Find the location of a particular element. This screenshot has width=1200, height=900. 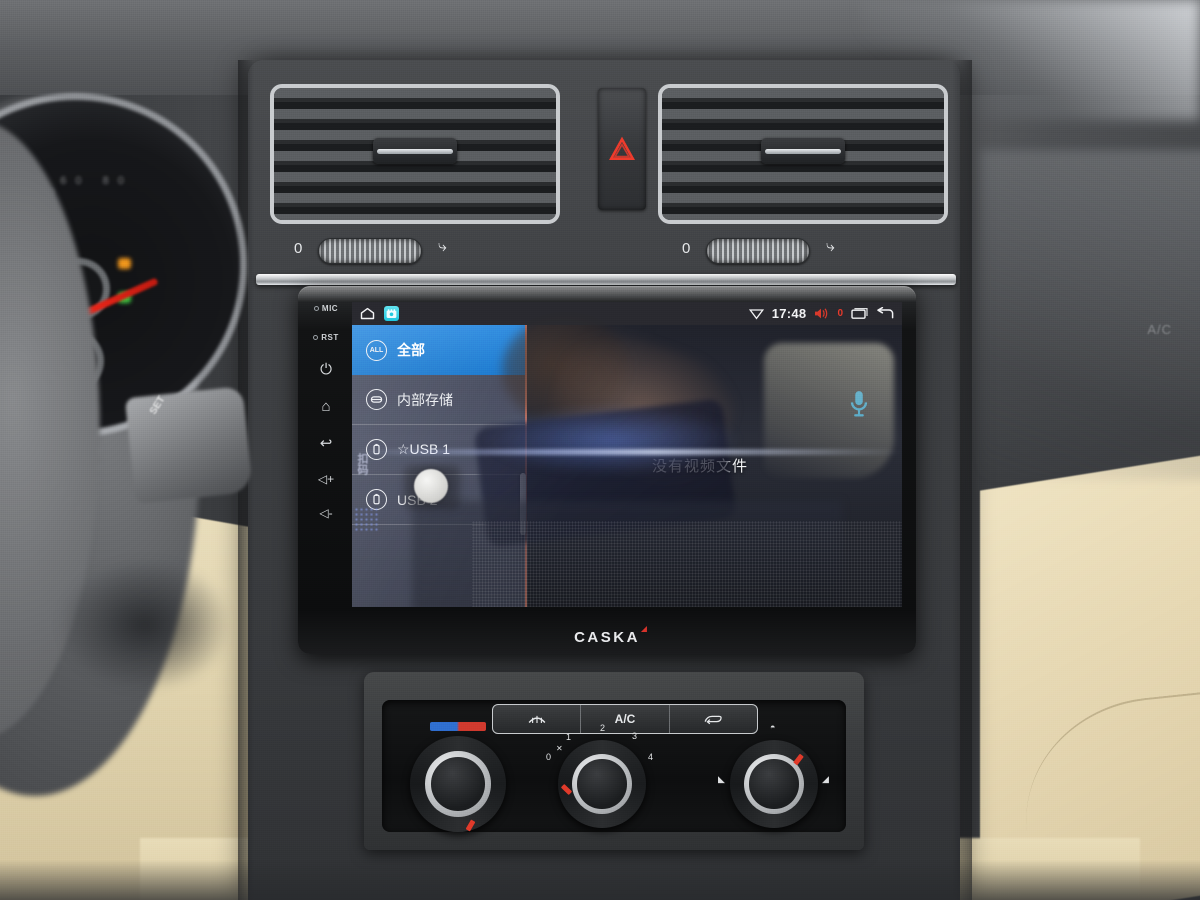

bottom-vignette is located at coordinates (600, 880).